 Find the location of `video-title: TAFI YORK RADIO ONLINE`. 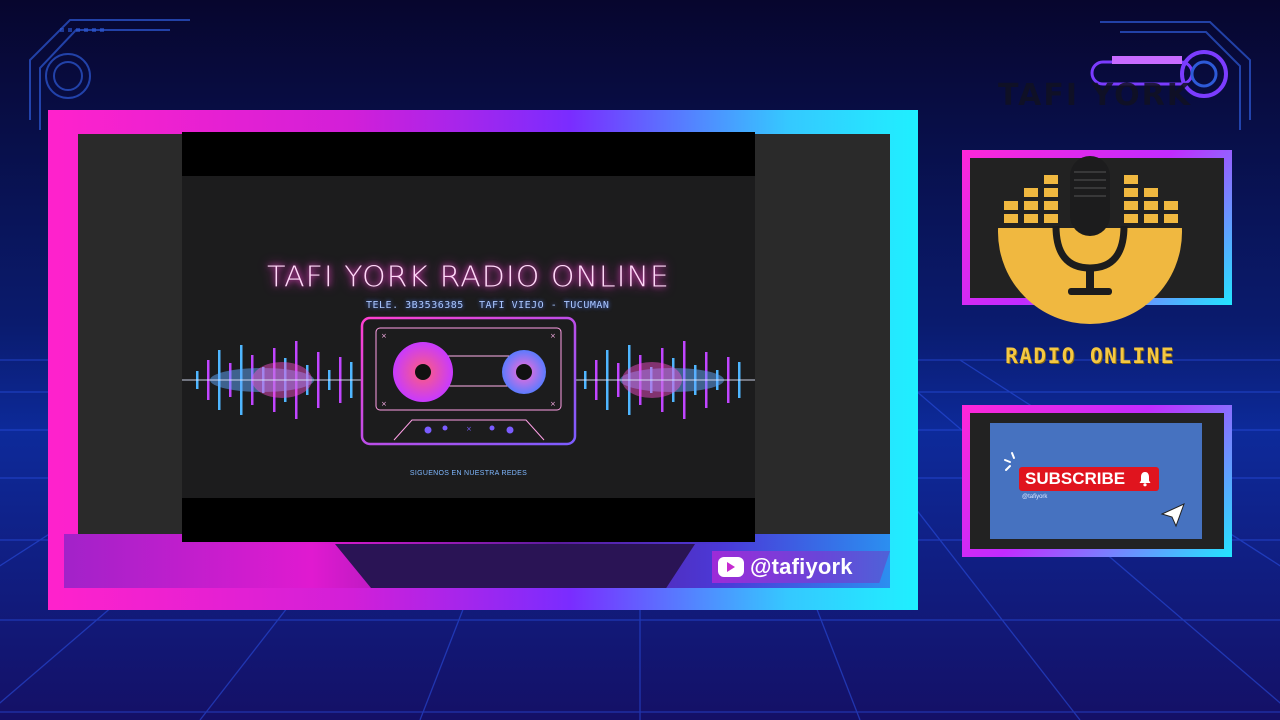

video-title: TAFI YORK RADIO ONLINE is located at coordinates (468, 277).